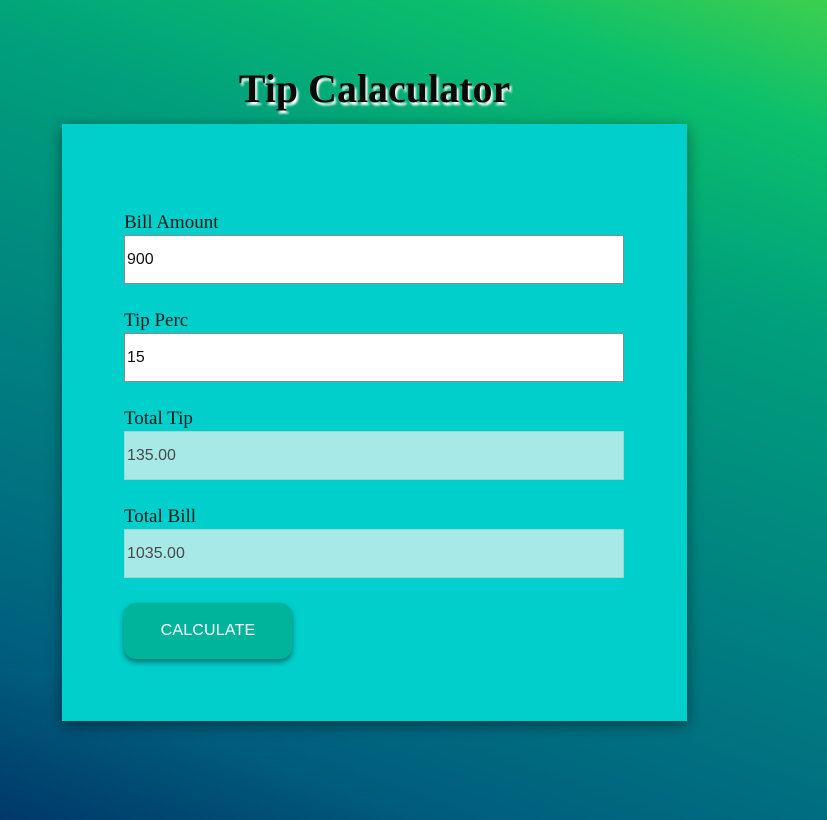 This screenshot has height=820, width=827. I want to click on bill-amount-input, so click(374, 259).